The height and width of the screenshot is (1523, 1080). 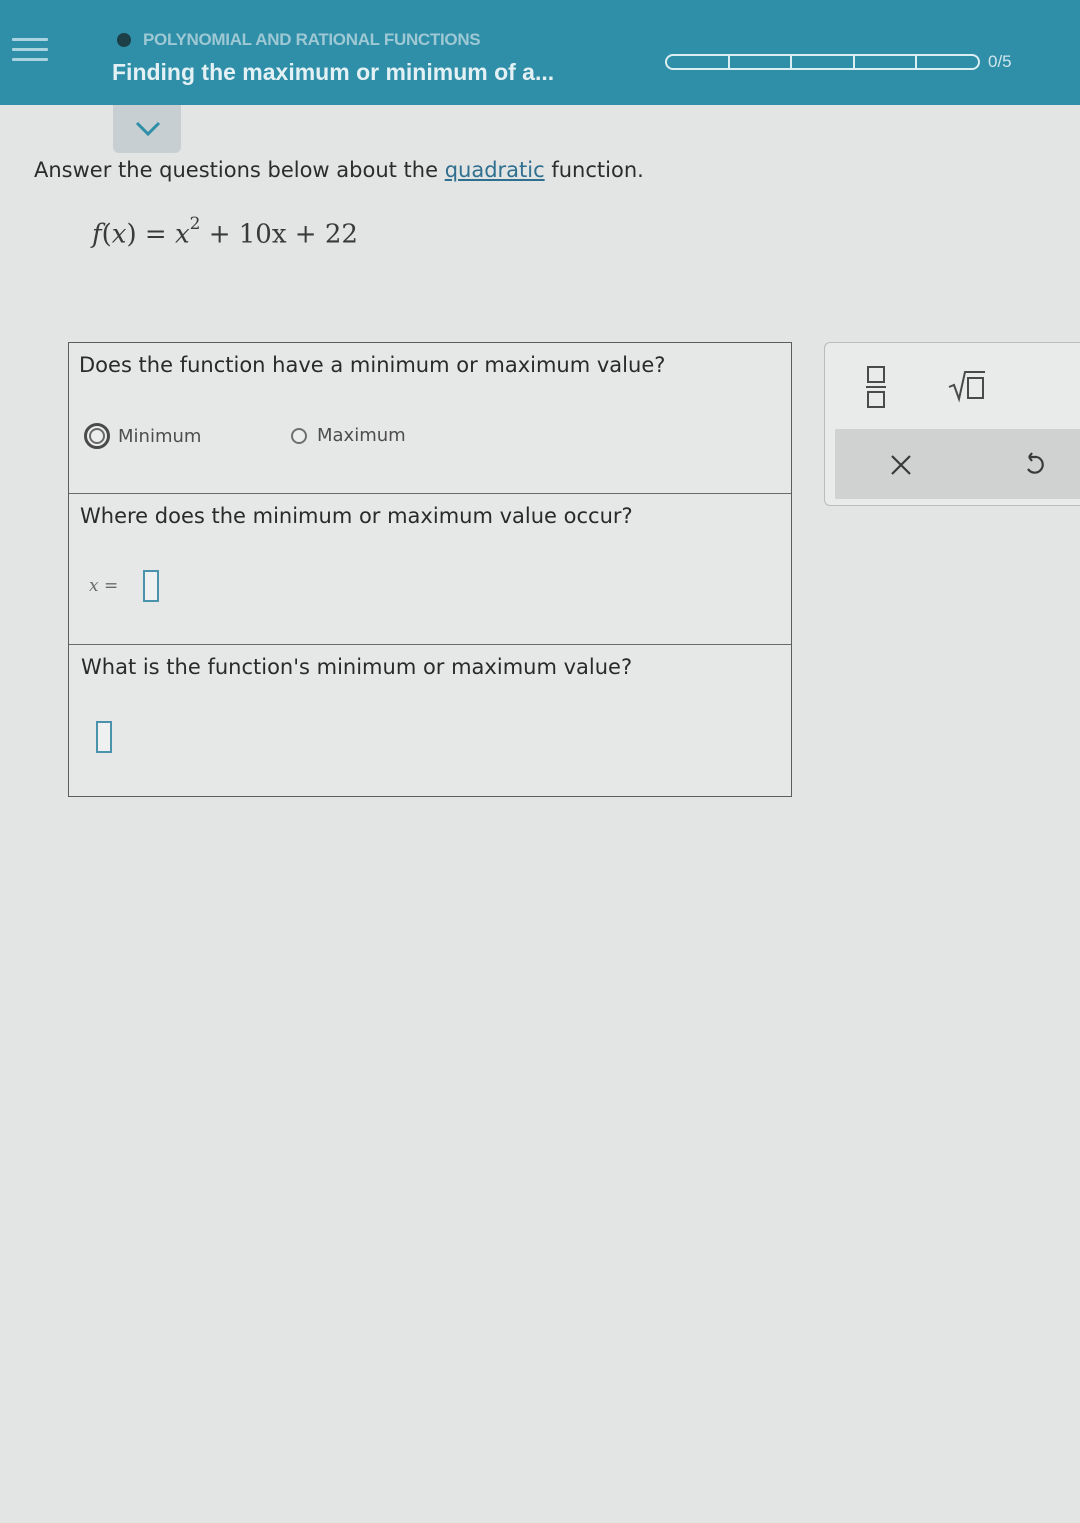 I want to click on progress-count: 0/5, so click(x=1000, y=61).